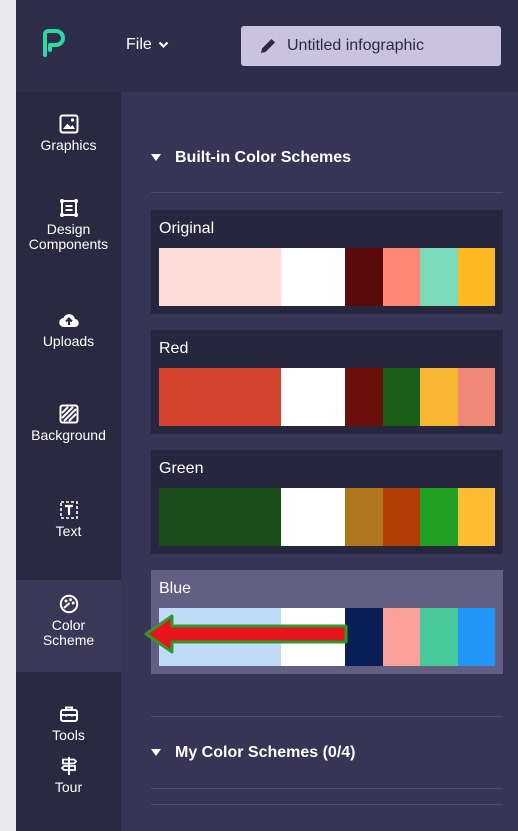 This screenshot has height=831, width=518. I want to click on top-bar: File Untitled infographic, so click(267, 46).